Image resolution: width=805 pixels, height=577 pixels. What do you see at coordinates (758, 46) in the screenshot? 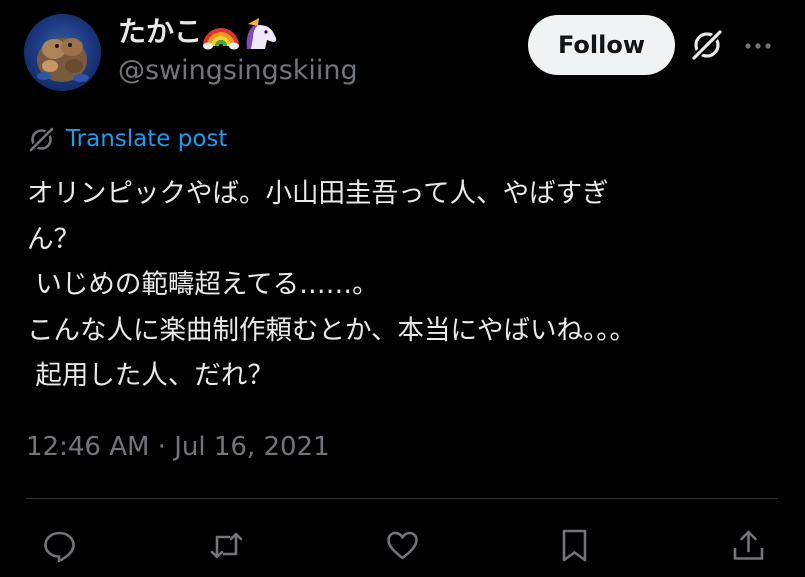
I see `more-horizontal-icon` at bounding box center [758, 46].